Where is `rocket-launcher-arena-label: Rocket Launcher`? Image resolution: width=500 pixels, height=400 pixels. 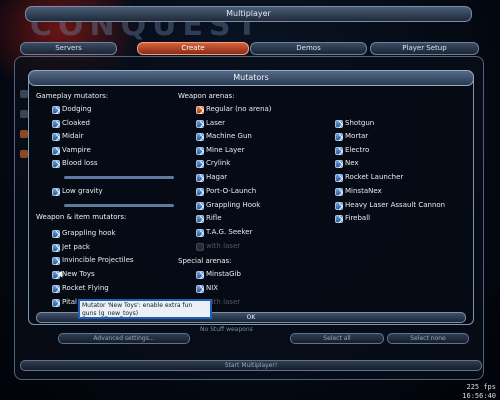
rocket-launcher-arena-label: Rocket Launcher is located at coordinates (374, 177).